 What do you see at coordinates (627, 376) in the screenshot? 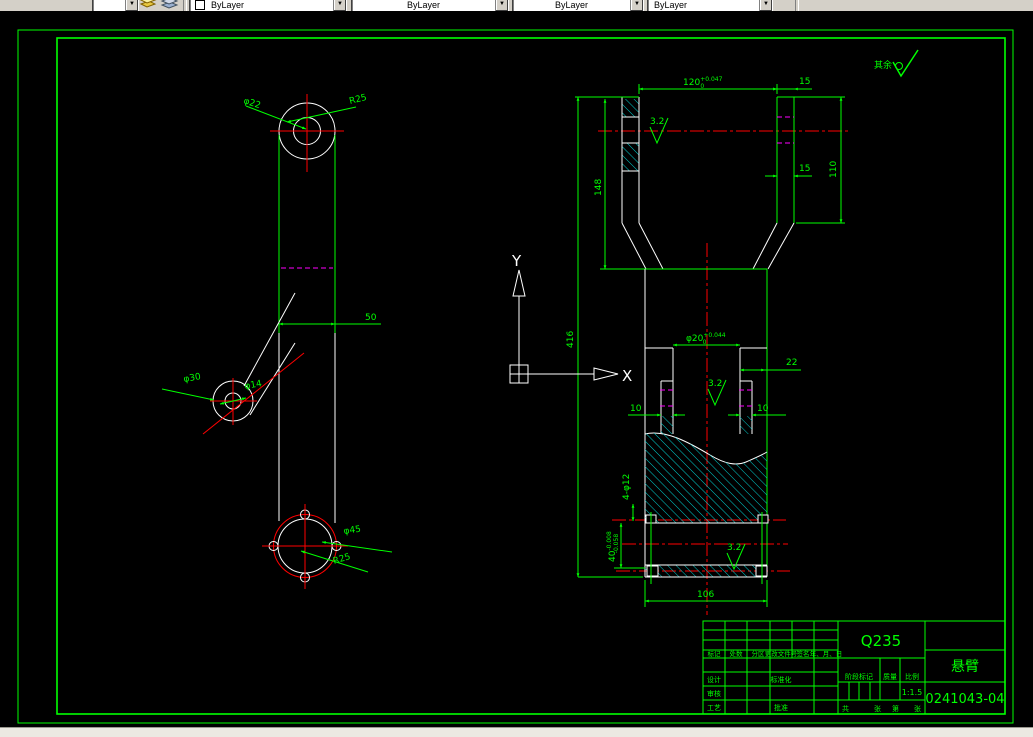
I see `ucs-x-label: X` at bounding box center [627, 376].